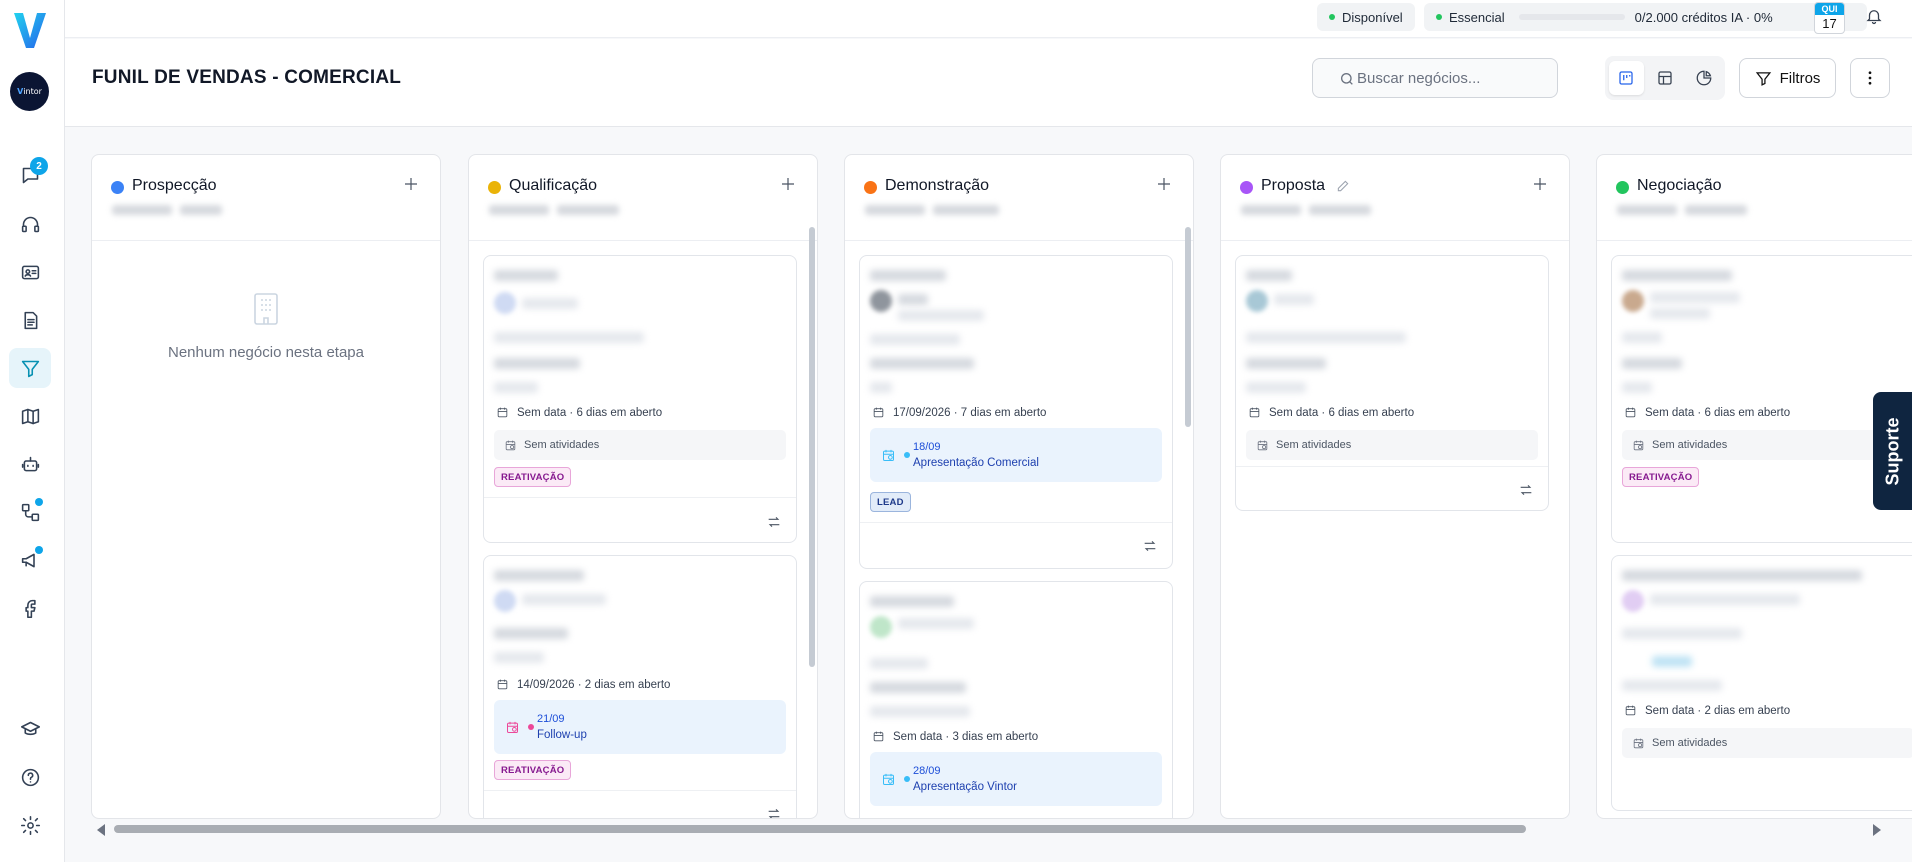  I want to click on column-title: Prospecção, so click(174, 185).